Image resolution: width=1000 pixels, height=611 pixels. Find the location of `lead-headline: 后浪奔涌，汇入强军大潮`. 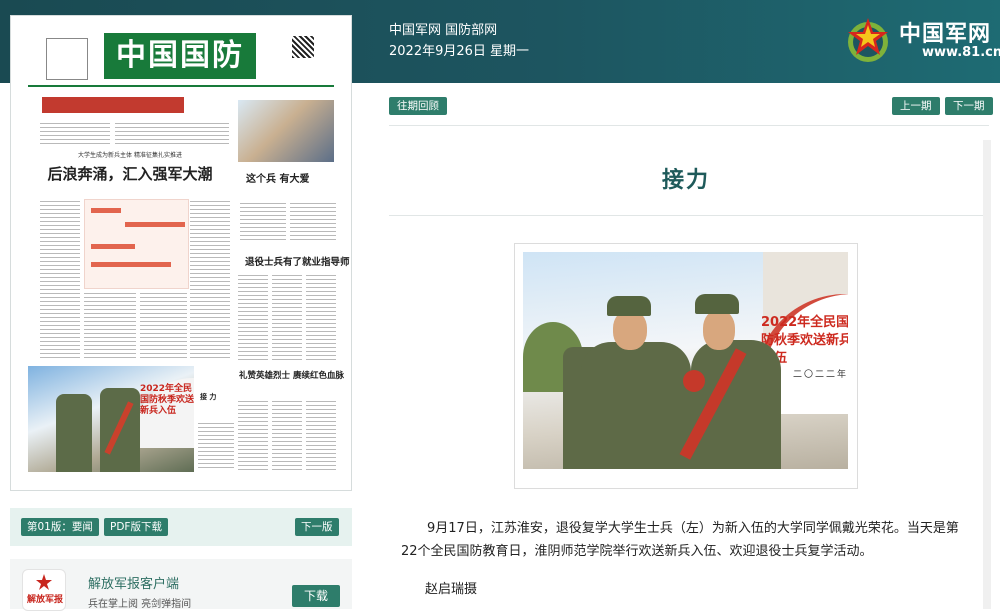

lead-headline: 后浪奔涌，汇入强军大潮 is located at coordinates (130, 173).